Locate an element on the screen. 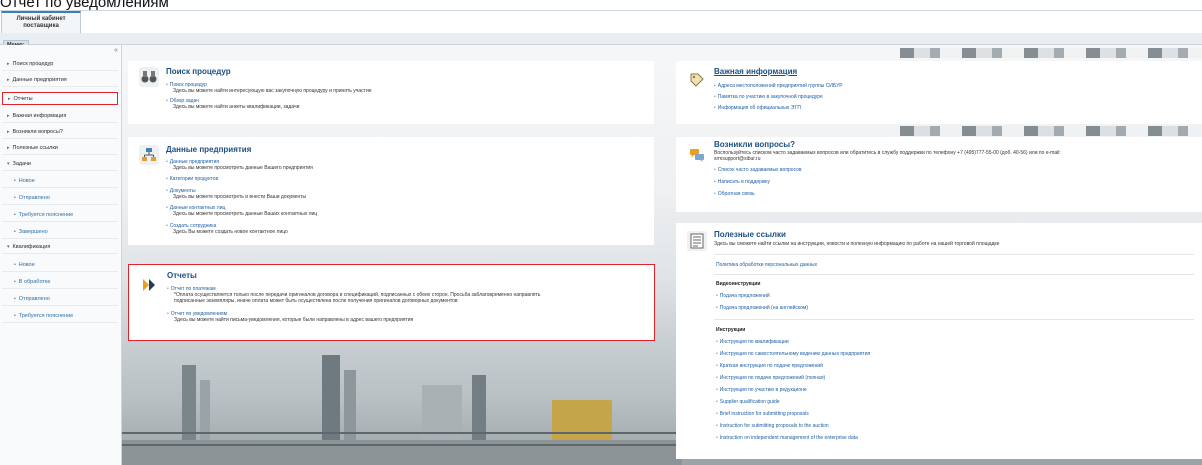 Image resolution: width=1202 pixels, height=465 pixels. sidebar-item-reports: ▸ Отчеты is located at coordinates (60, 98).